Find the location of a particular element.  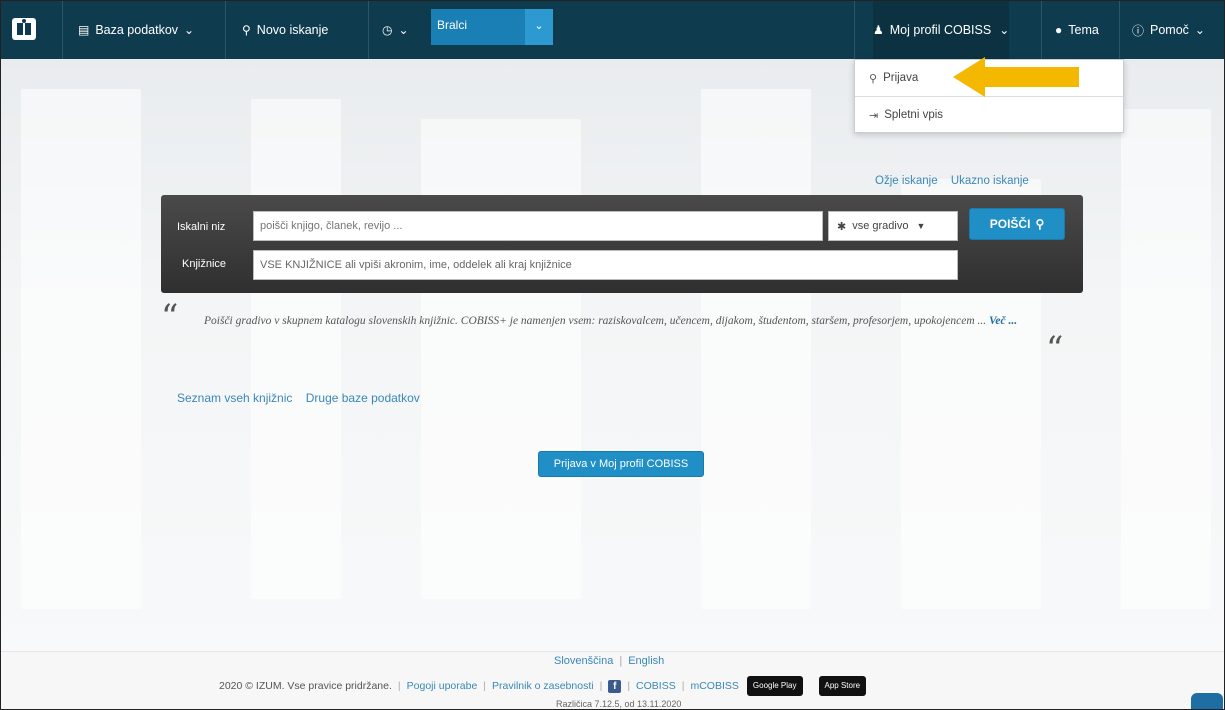

help-icon: ⓘ is located at coordinates (1138, 30).